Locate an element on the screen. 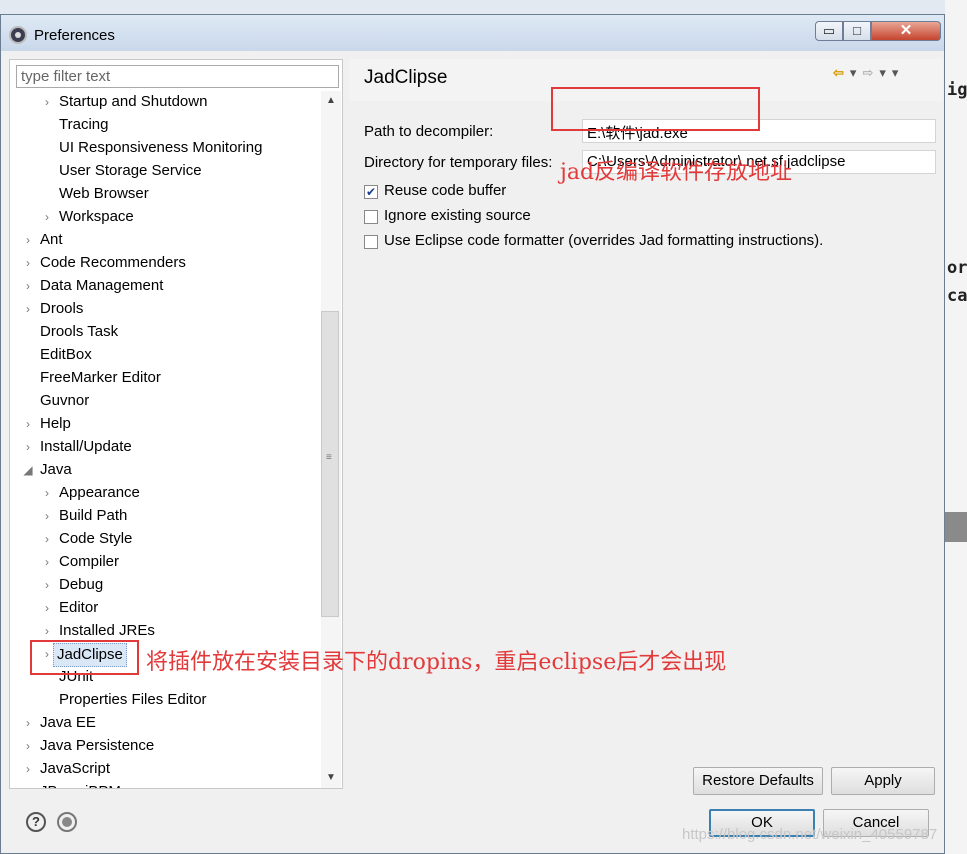 The image size is (967, 854). tree-item: UI Responsiveness Monitoring is located at coordinates (165, 148).